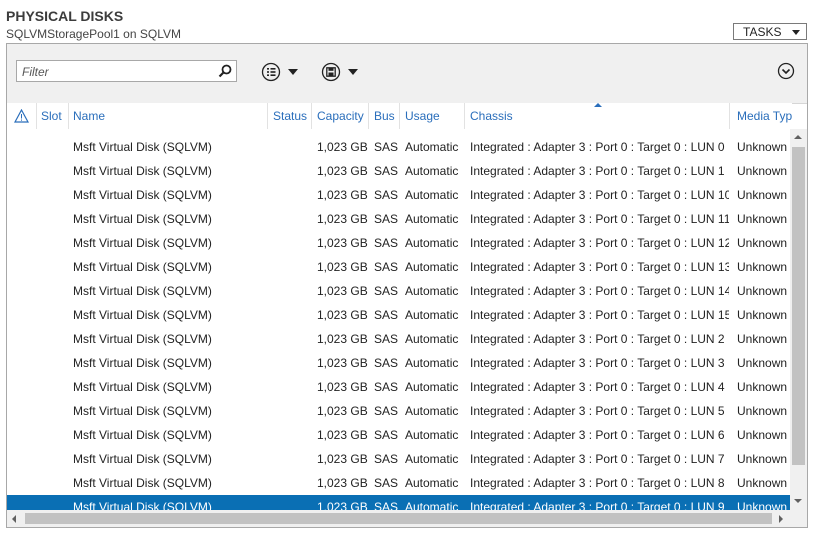 Image resolution: width=815 pixels, height=538 pixels. I want to click on horizontal-scroll-thumb, so click(398, 518).